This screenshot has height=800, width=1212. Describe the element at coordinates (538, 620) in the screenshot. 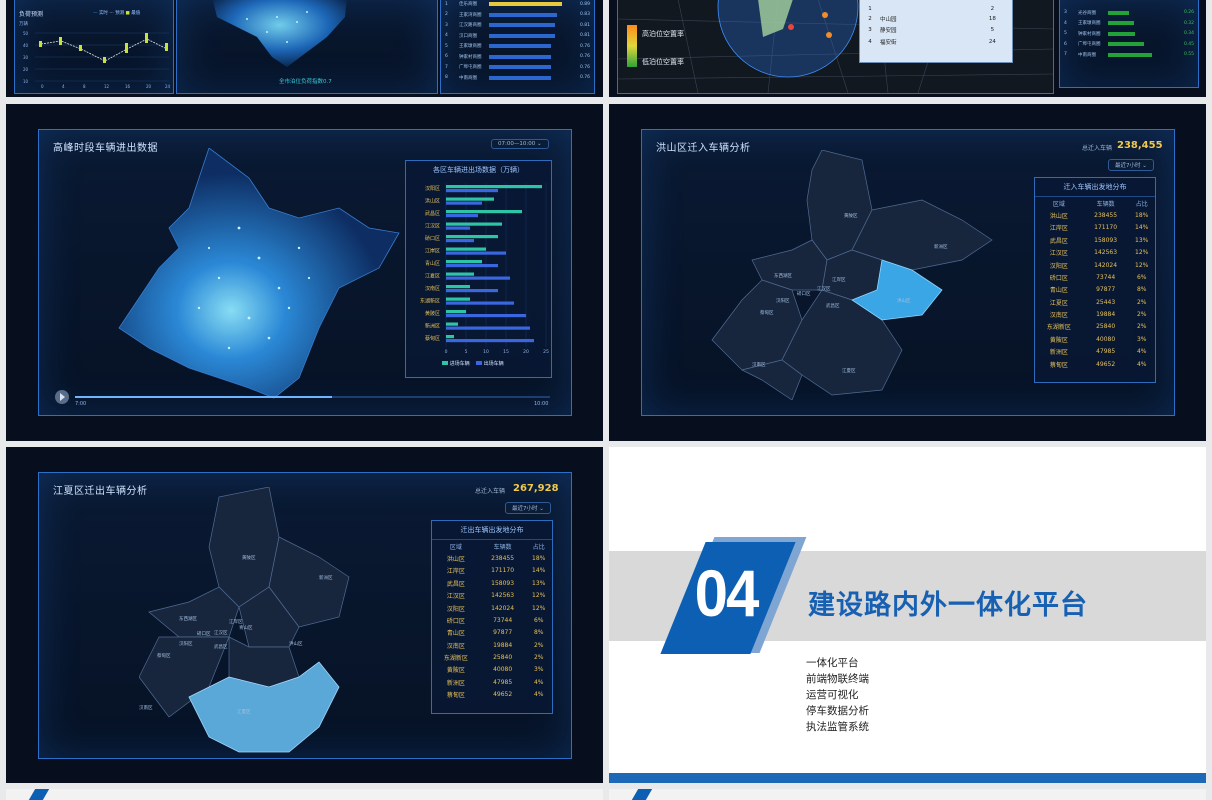

I see `share-cell: 6%` at that location.